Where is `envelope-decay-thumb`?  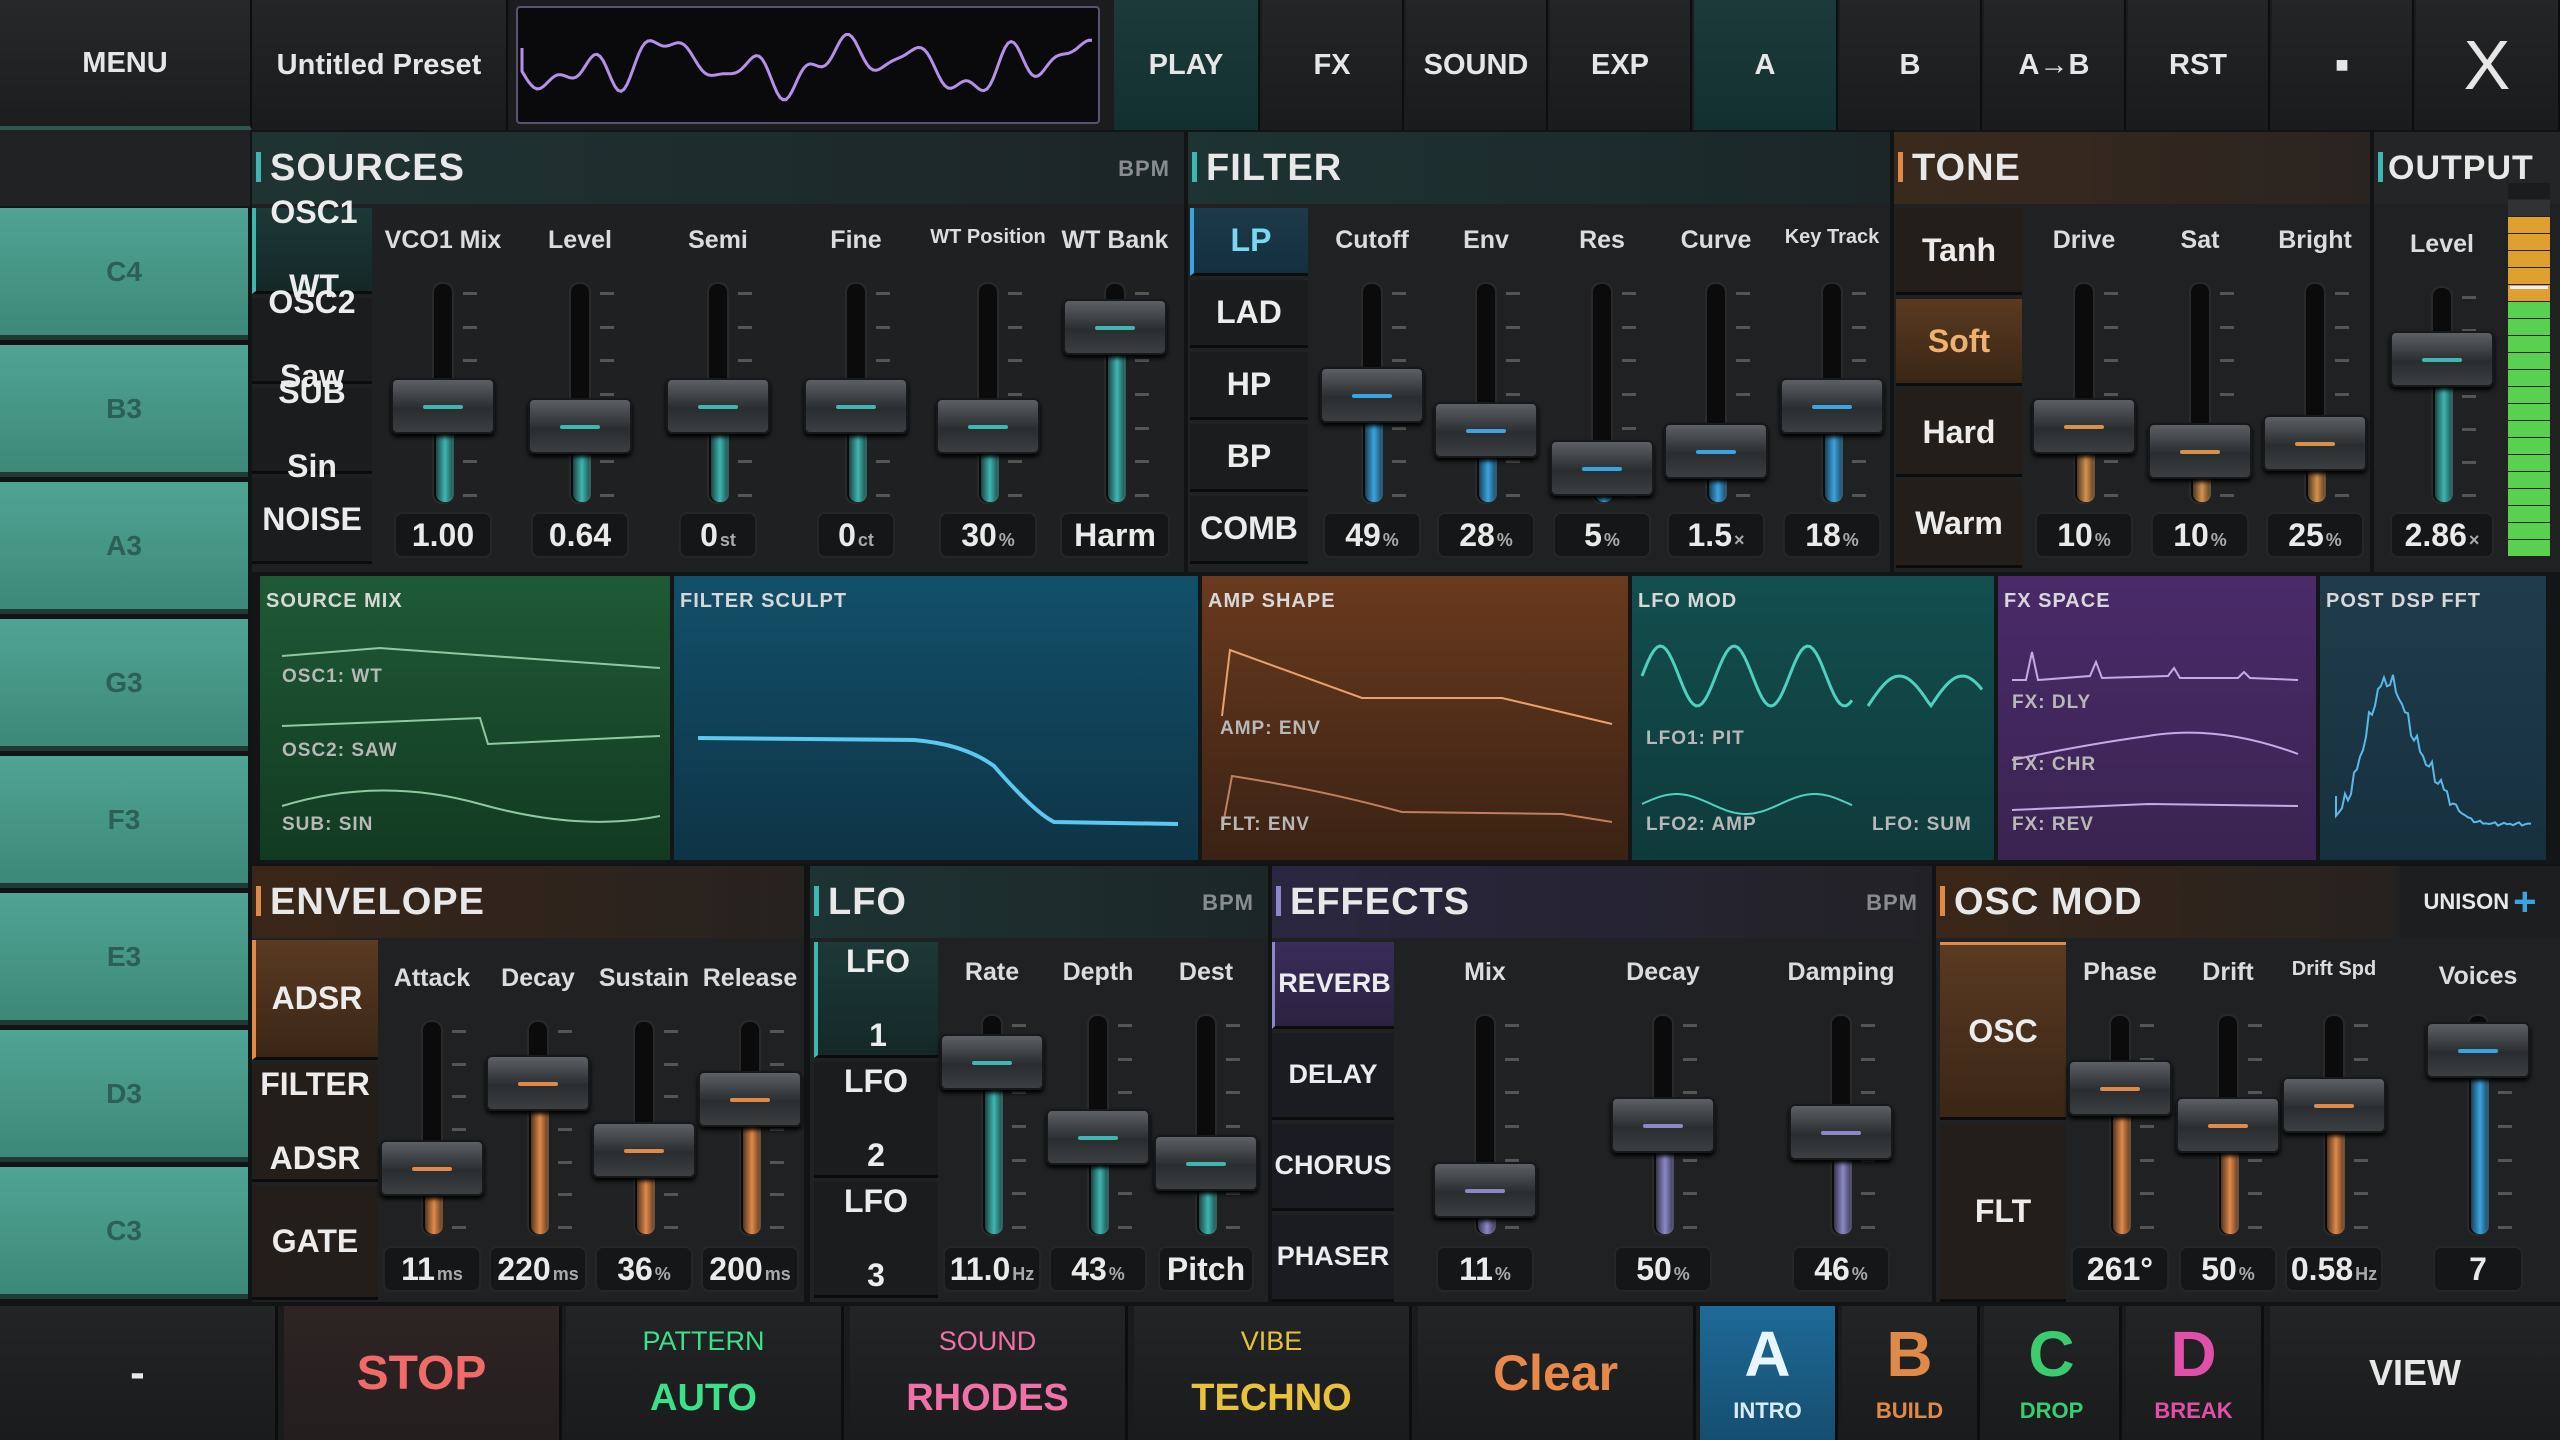 envelope-decay-thumb is located at coordinates (538, 1083).